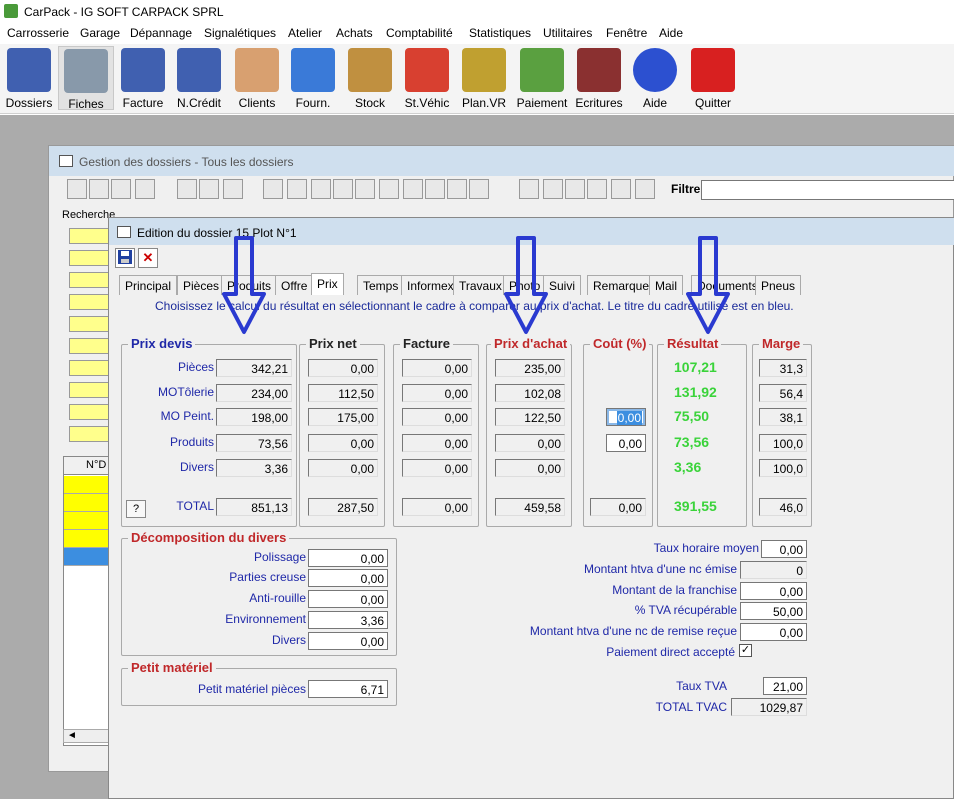 The image size is (954, 799). Describe the element at coordinates (148, 285) in the screenshot. I see `tab-principal: Principal` at that location.